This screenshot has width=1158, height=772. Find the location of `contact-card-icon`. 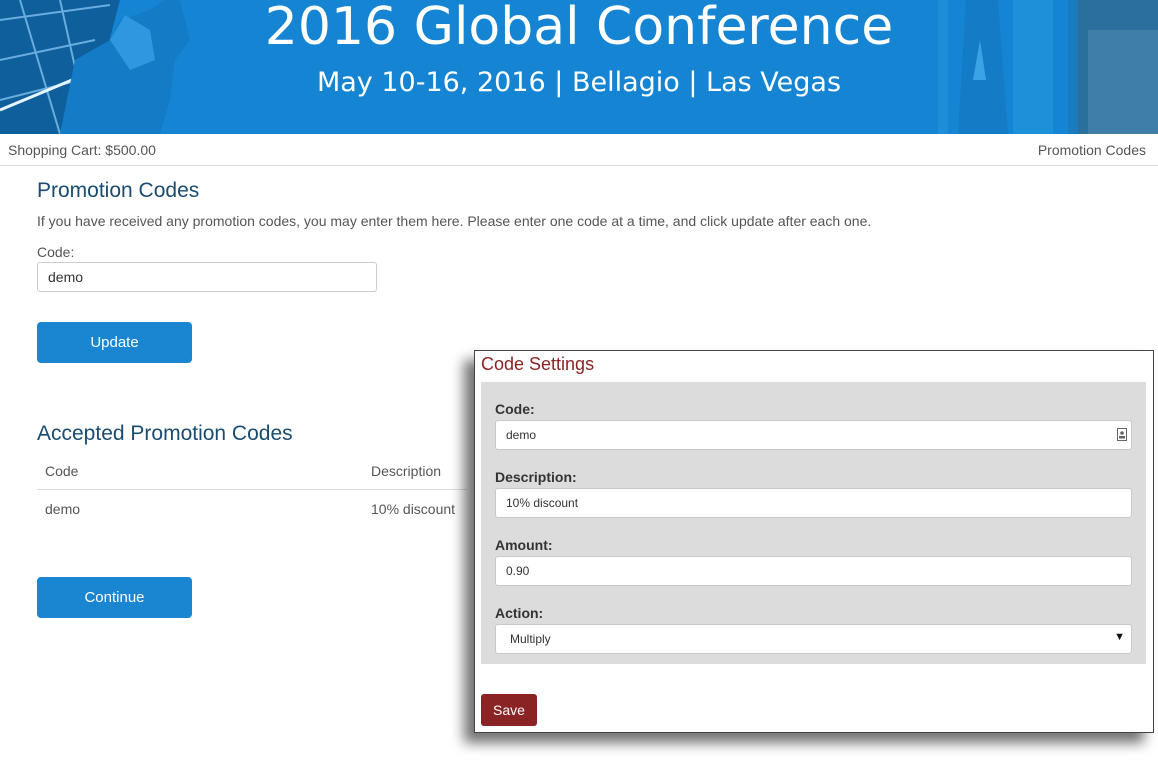

contact-card-icon is located at coordinates (1122, 434).